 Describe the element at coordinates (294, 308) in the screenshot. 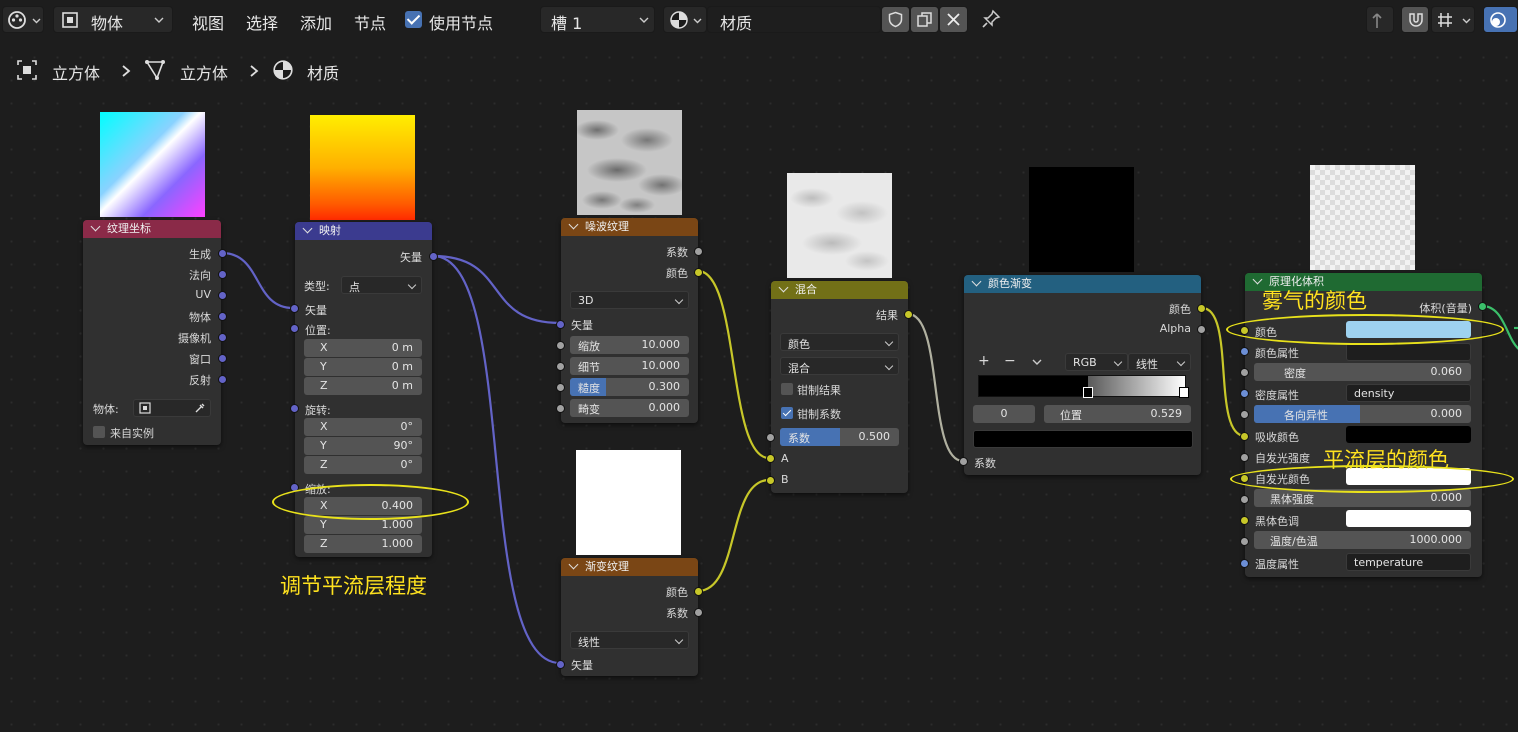

I see `socket-mapping-vector-in` at that location.